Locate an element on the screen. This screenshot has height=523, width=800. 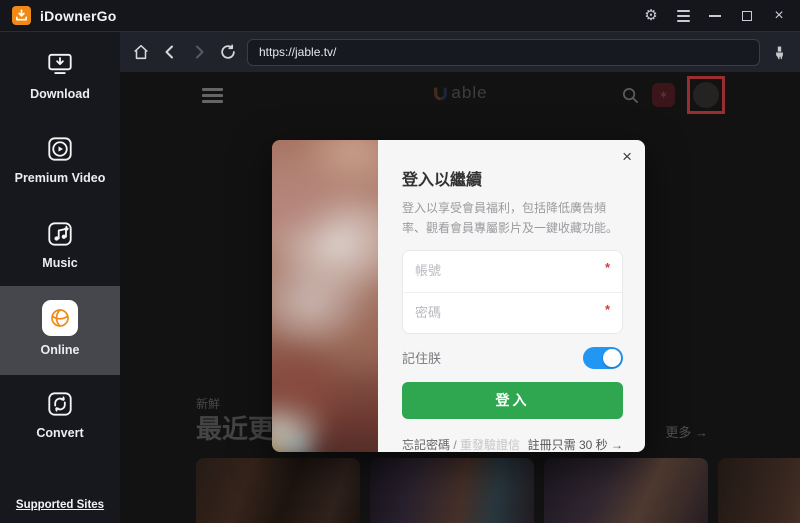
back-icon is located at coordinates (170, 52).